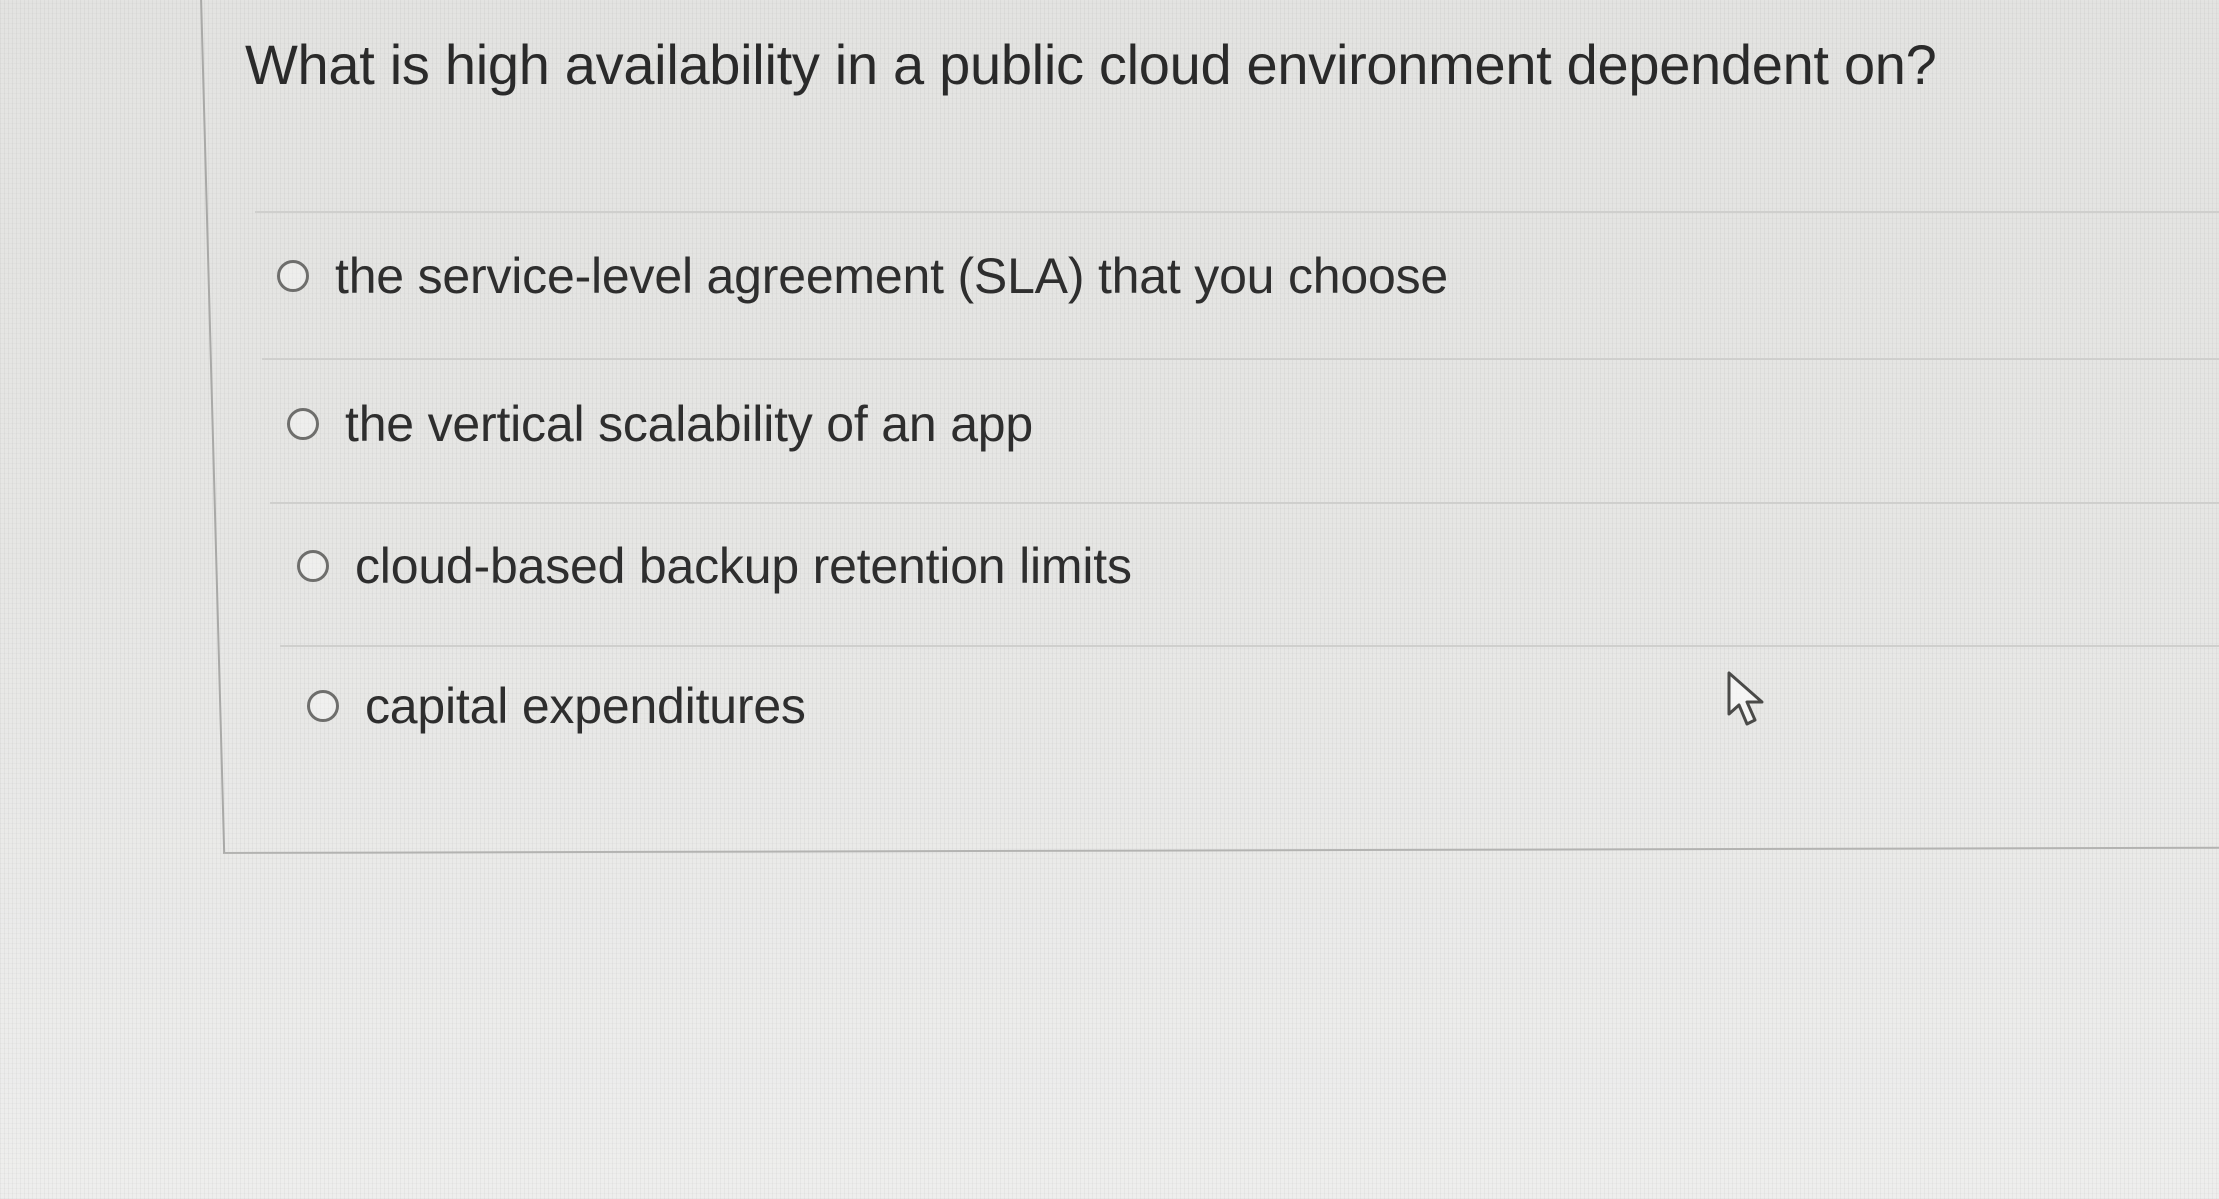  Describe the element at coordinates (689, 424) in the screenshot. I see `option-label: the vertical scalability of an app` at that location.